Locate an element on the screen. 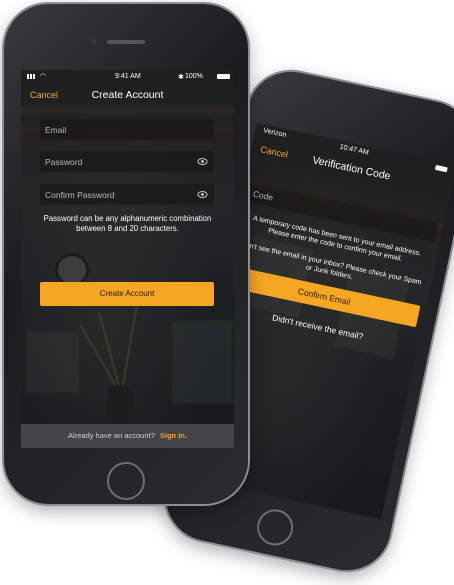  battery-percent: 100% is located at coordinates (194, 76).